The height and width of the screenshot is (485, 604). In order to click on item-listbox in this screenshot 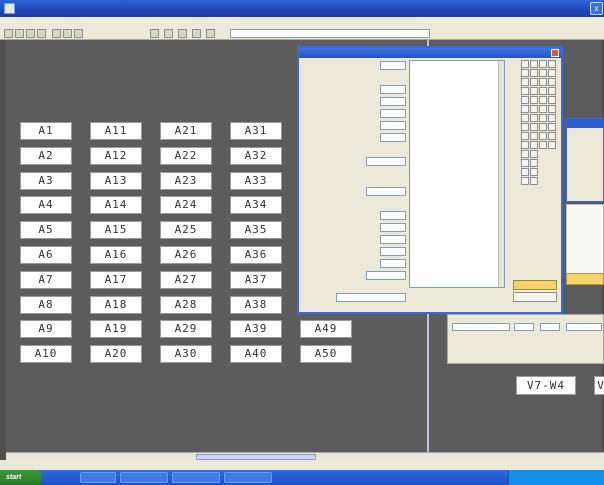, I will do `click(457, 174)`.